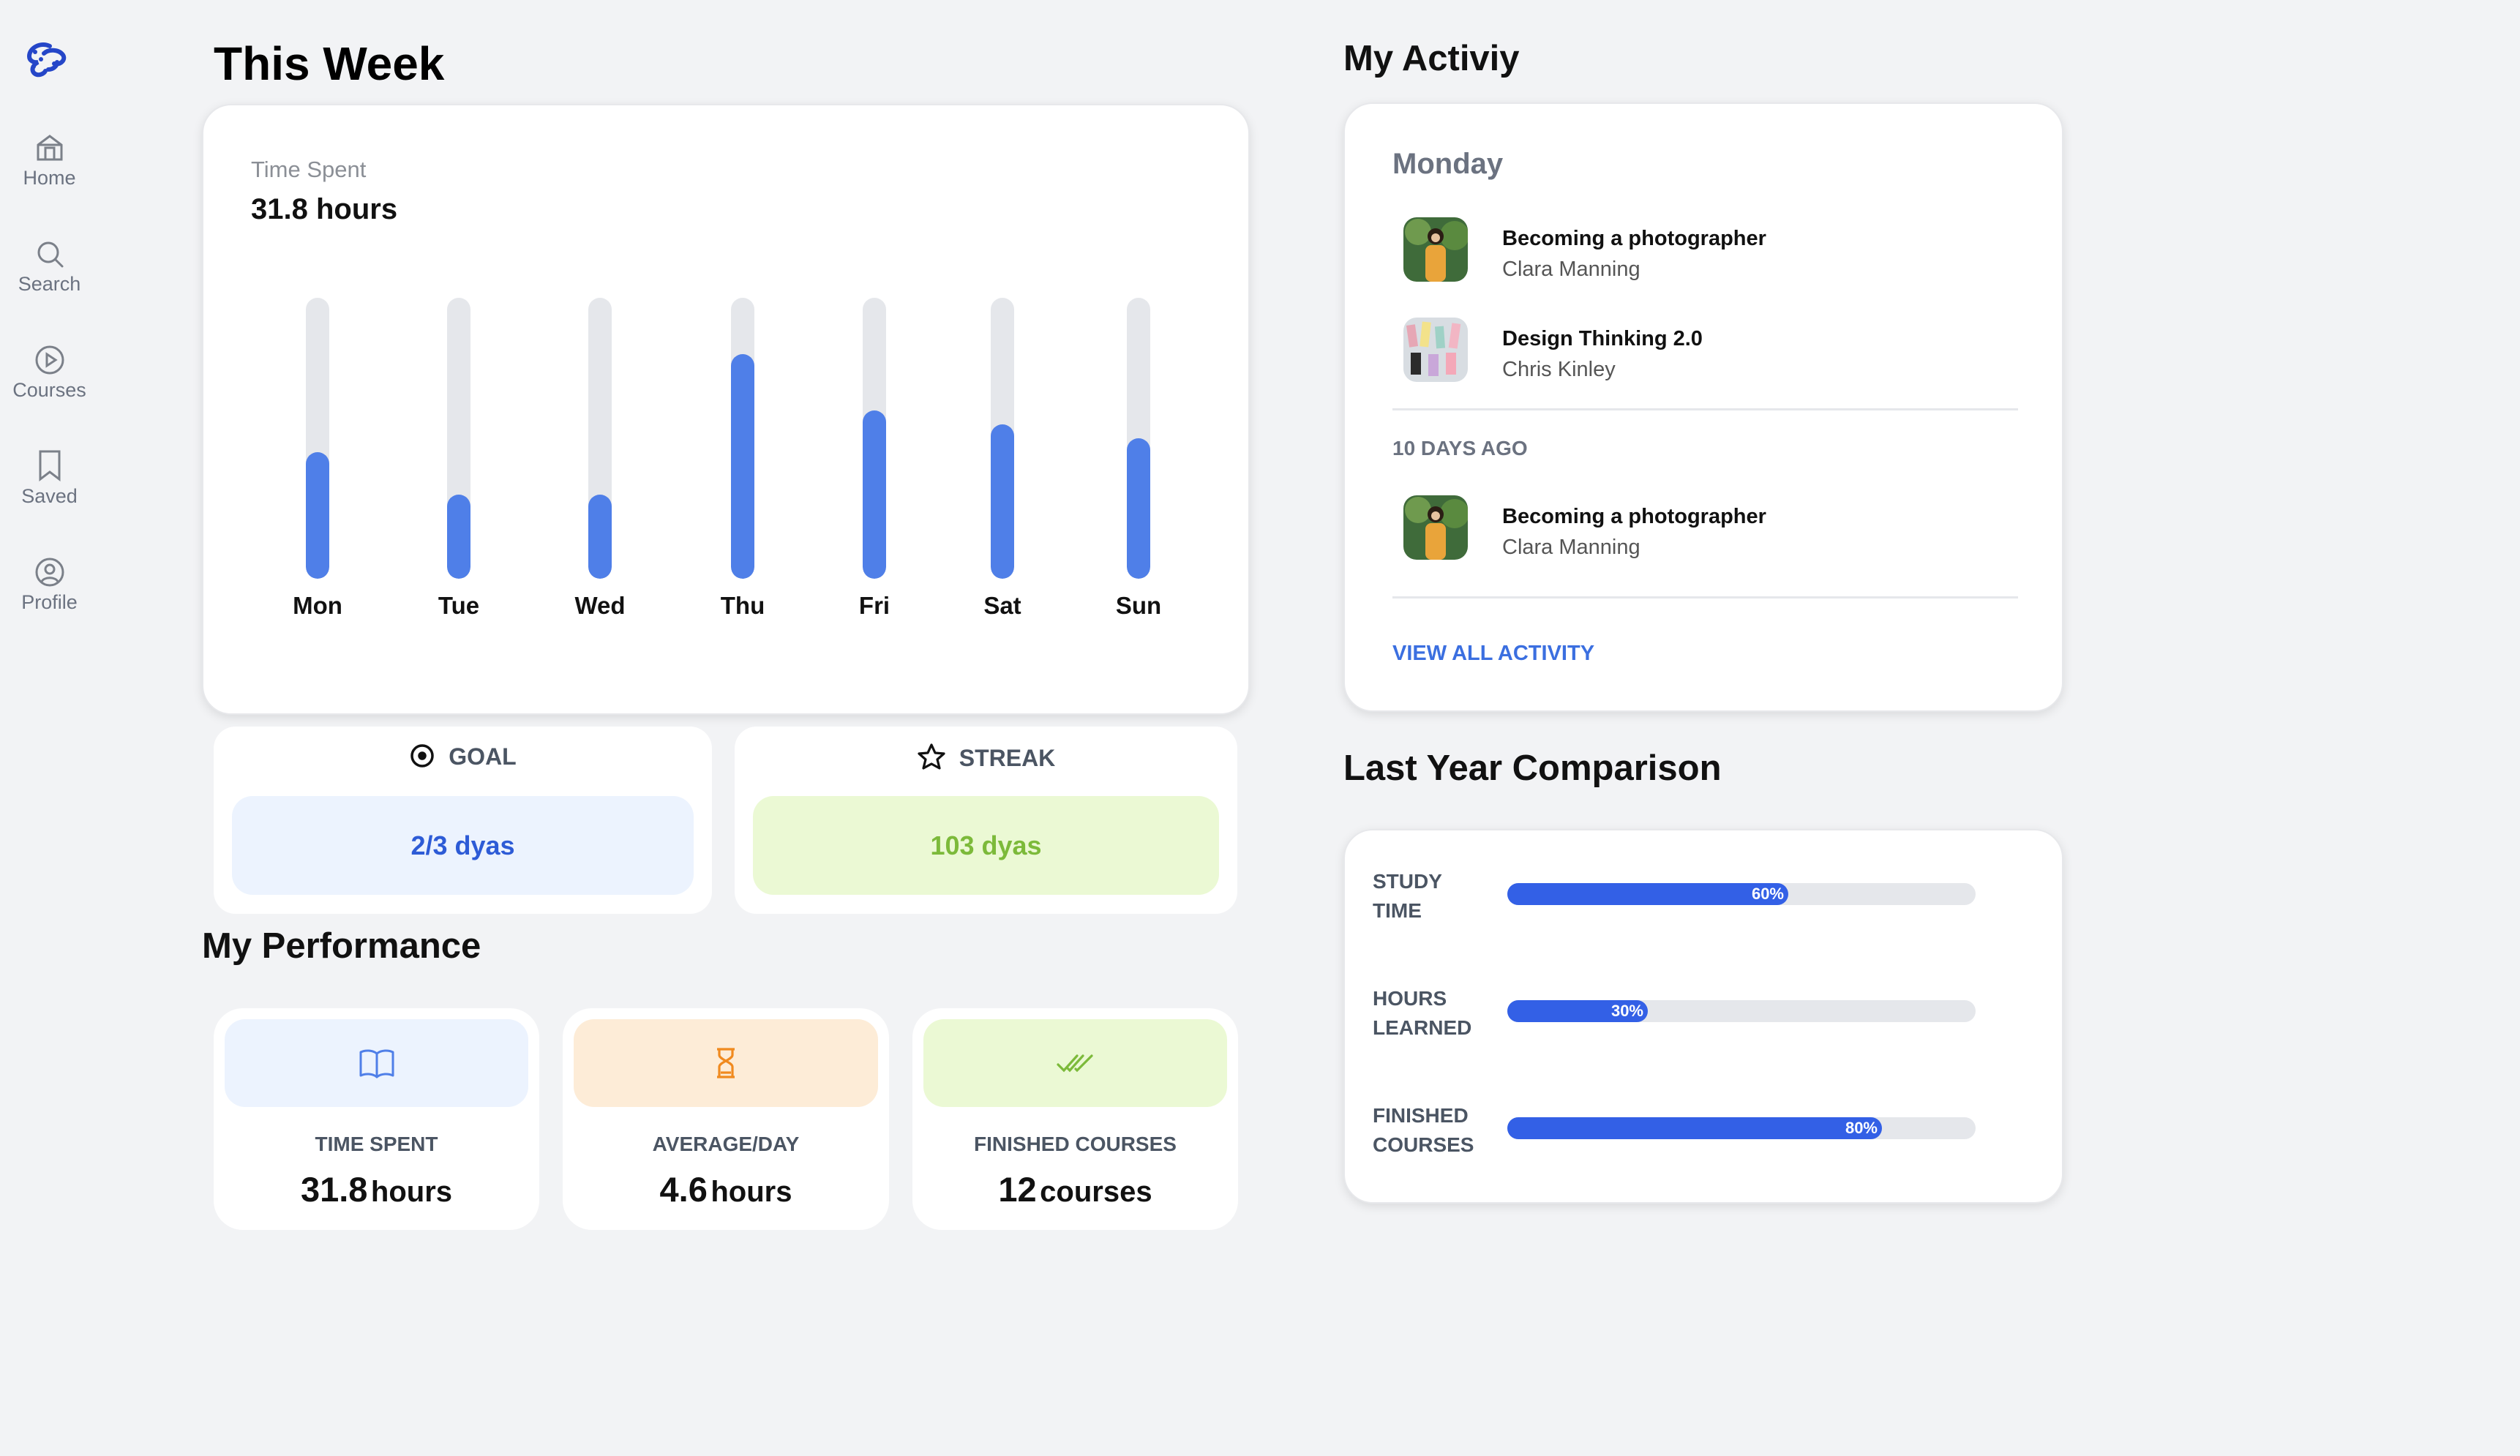 The width and height of the screenshot is (2520, 1456). Describe the element at coordinates (1007, 758) in the screenshot. I see `streak-label: STREAK` at that location.